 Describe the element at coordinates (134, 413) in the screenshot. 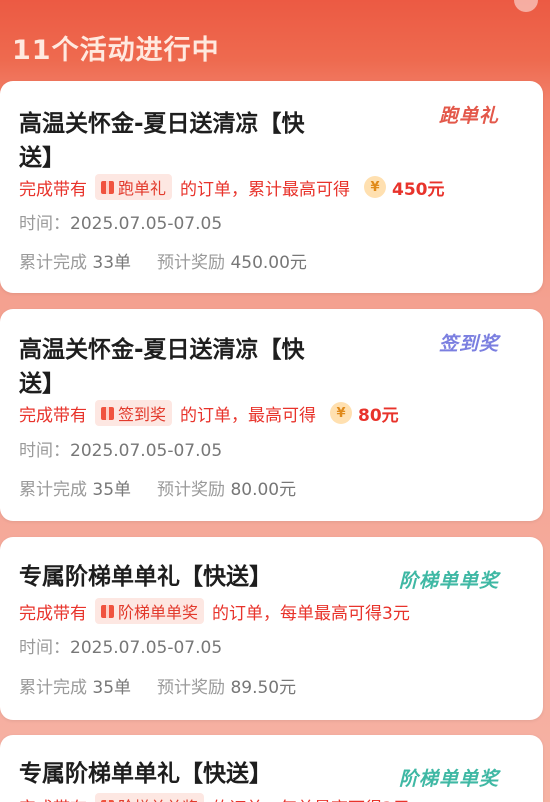

I see `reward-pill: 签到奖` at that location.